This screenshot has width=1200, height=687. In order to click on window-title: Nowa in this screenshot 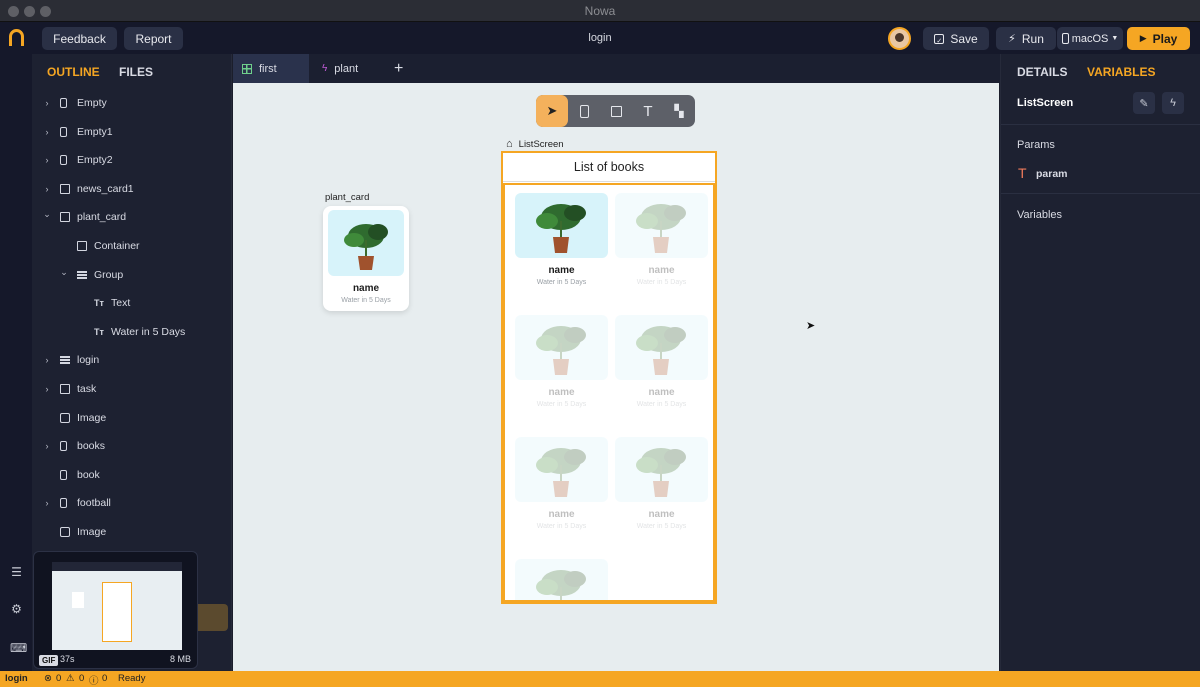, I will do `click(600, 11)`.